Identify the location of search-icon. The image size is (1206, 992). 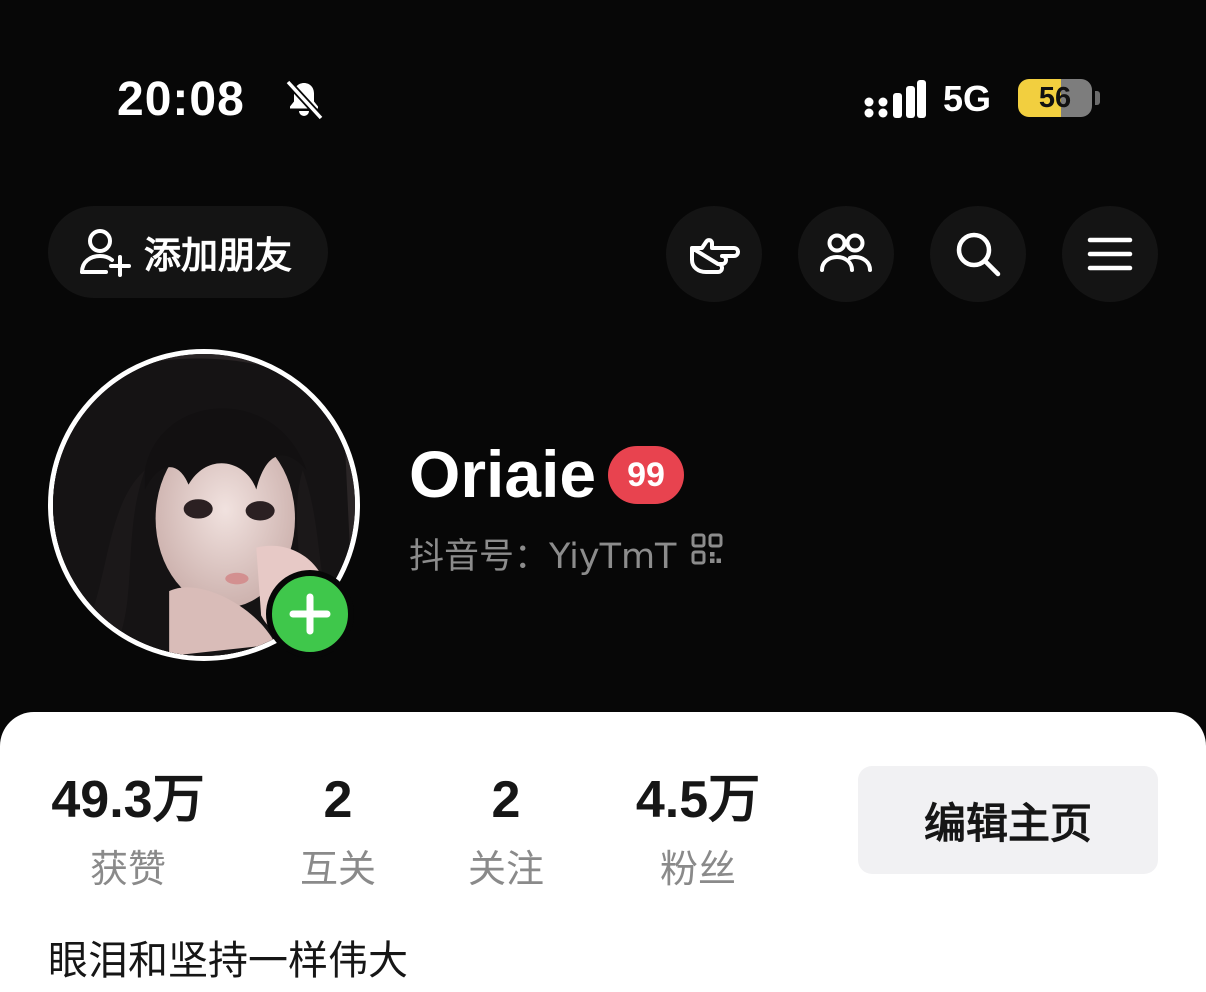
(978, 254).